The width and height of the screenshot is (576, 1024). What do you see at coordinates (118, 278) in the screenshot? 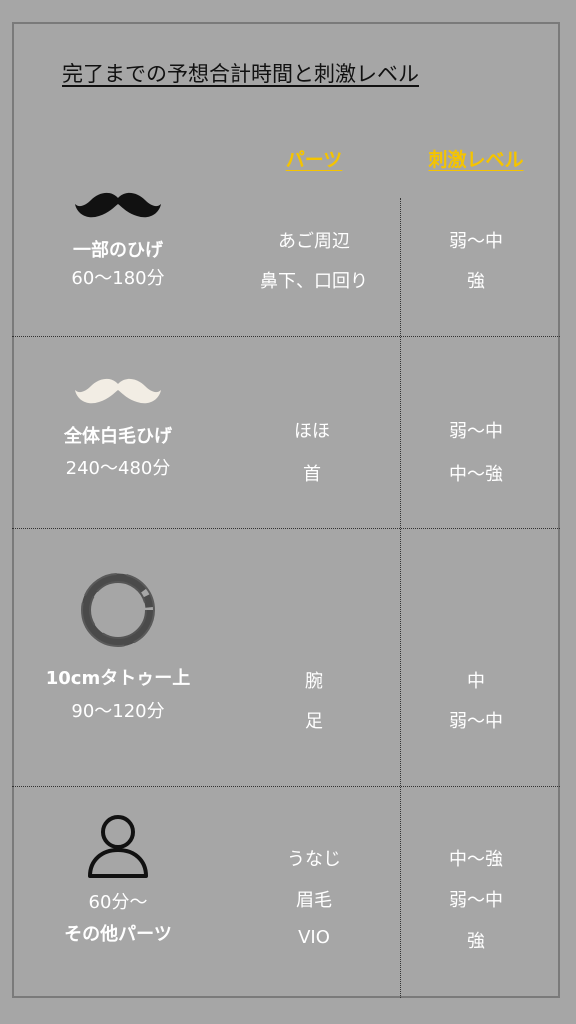
I see `row-time: 60〜180分` at bounding box center [118, 278].